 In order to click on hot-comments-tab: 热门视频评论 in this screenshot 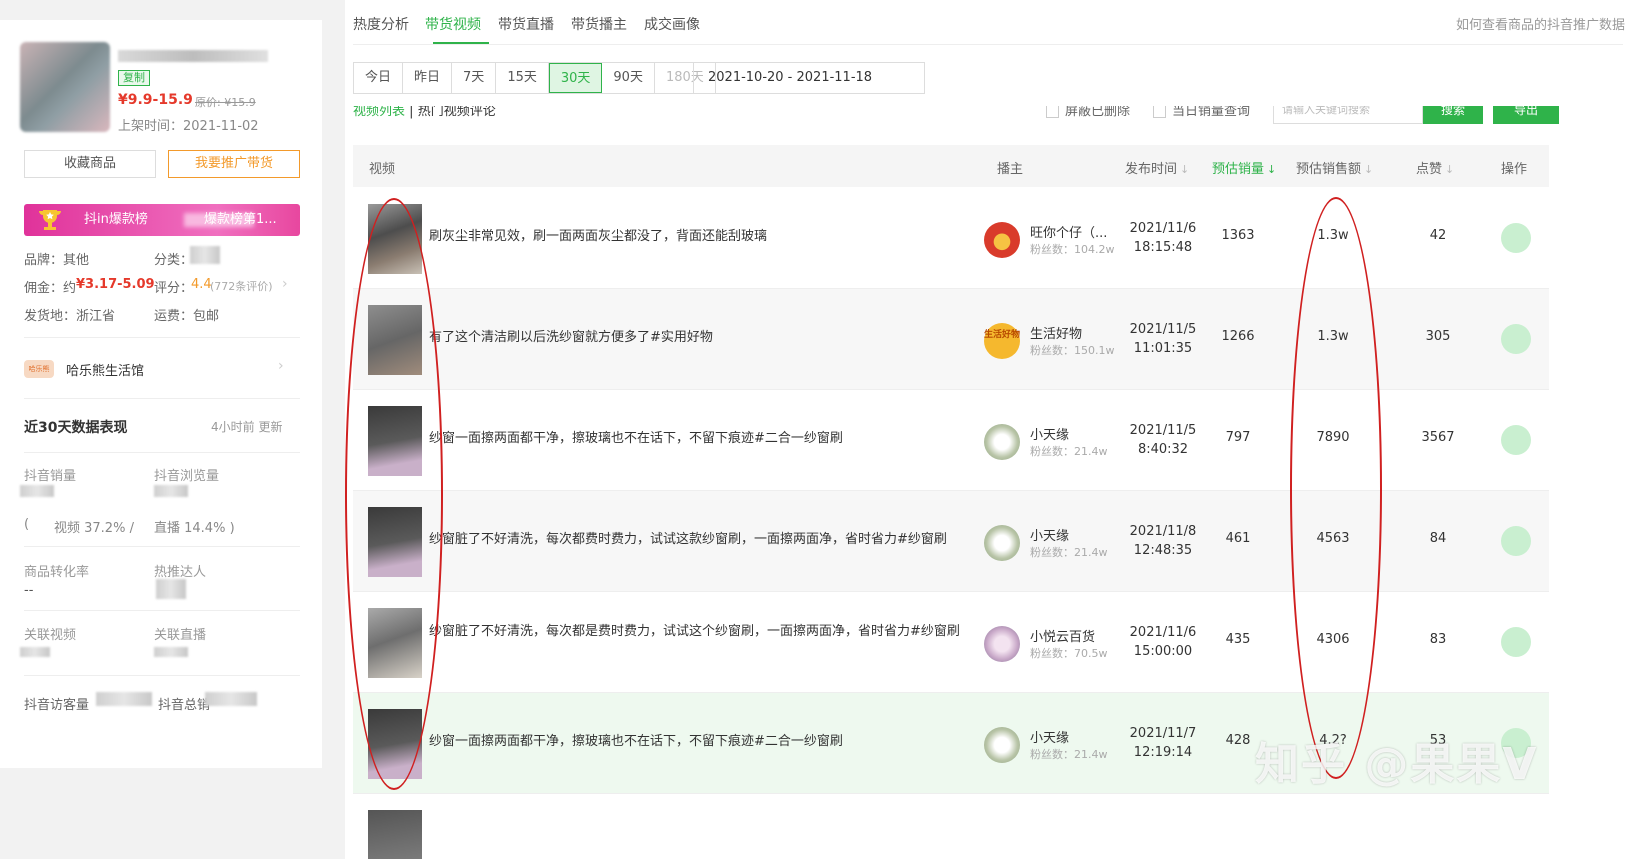, I will do `click(457, 112)`.